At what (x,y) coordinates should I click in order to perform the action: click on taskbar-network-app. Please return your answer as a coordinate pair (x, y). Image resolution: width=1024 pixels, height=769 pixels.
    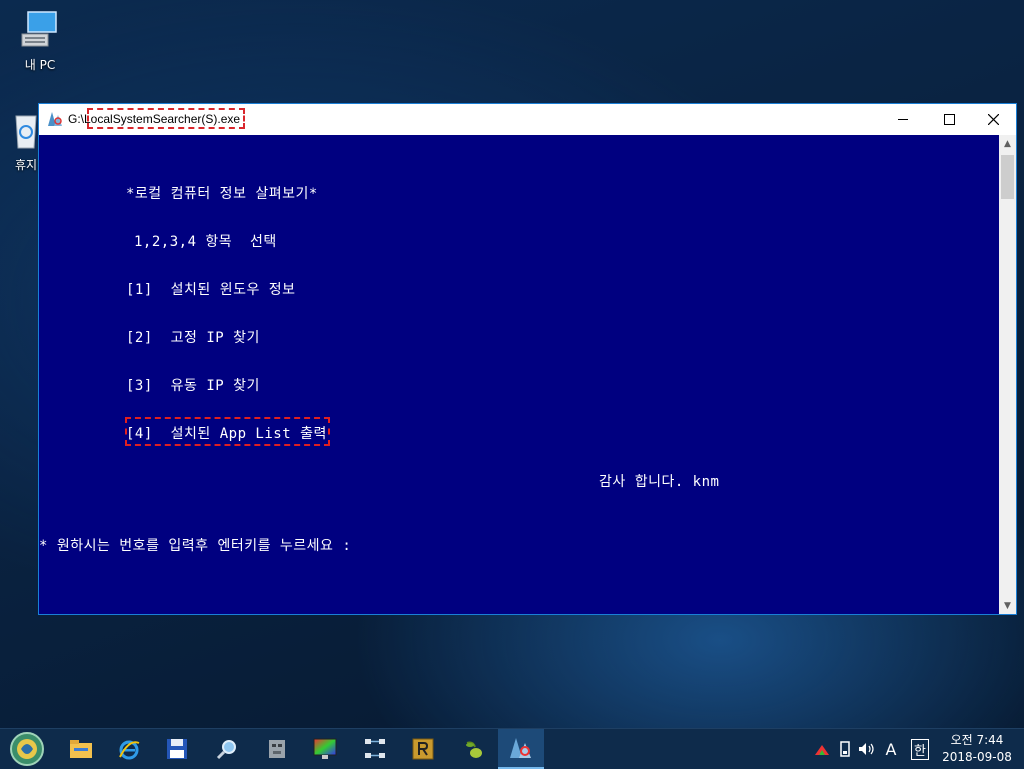
    Looking at the image, I should click on (375, 749).